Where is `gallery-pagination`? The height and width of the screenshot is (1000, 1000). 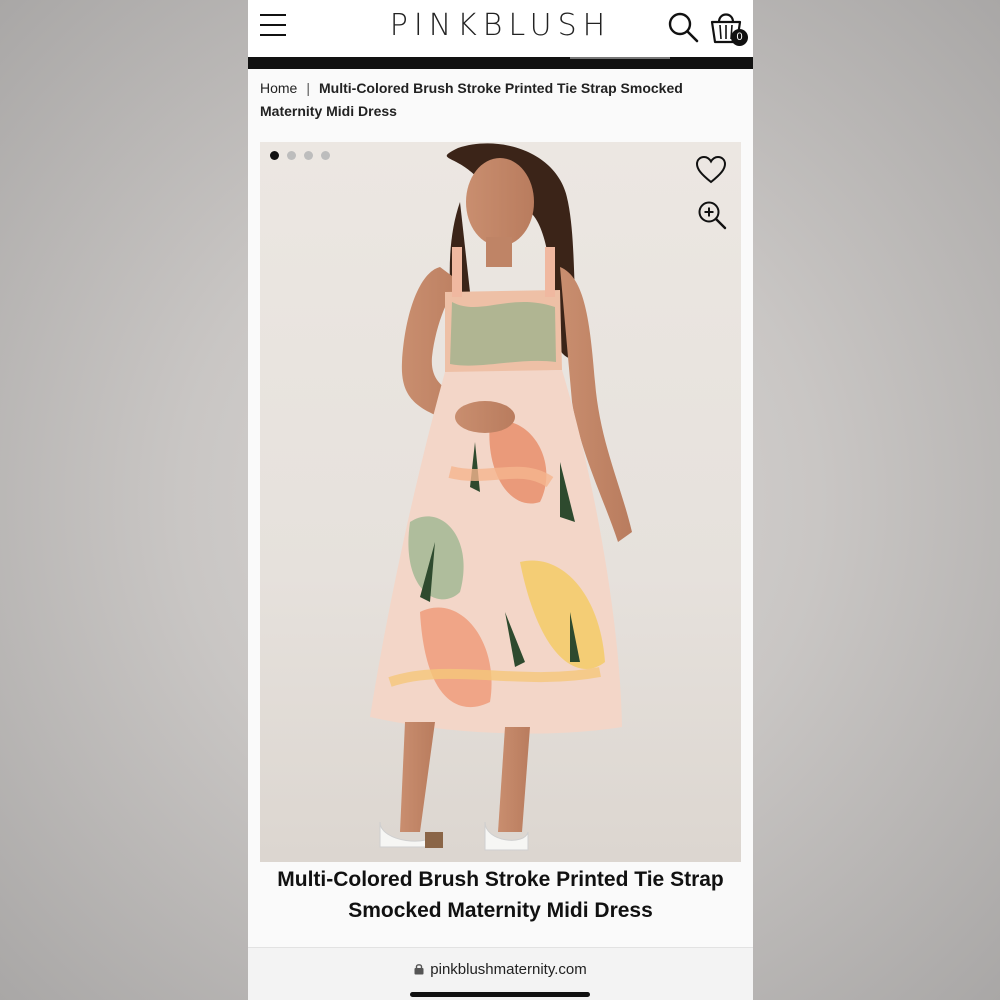 gallery-pagination is located at coordinates (300, 155).